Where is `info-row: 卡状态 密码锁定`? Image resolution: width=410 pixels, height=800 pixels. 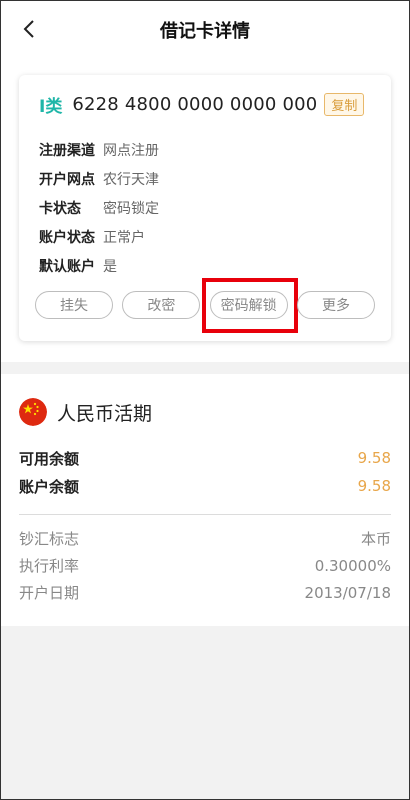 info-row: 卡状态 密码锁定 is located at coordinates (206, 207).